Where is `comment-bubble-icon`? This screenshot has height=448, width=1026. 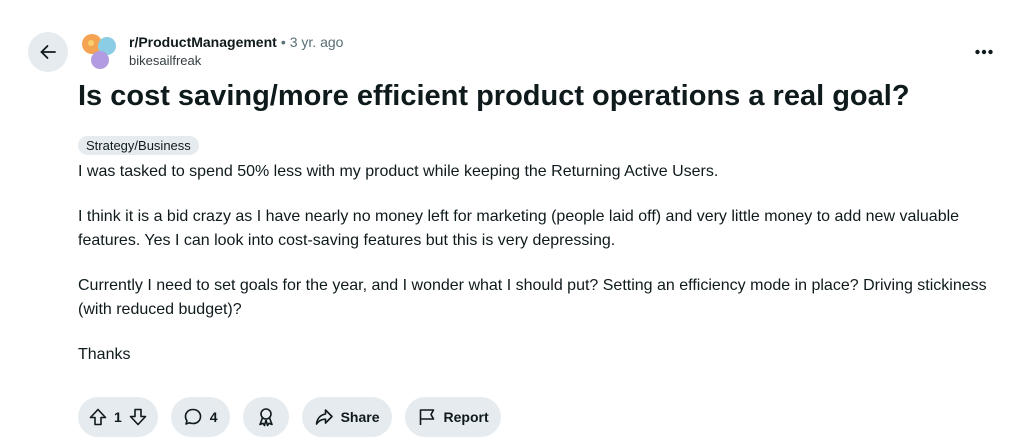
comment-bubble-icon is located at coordinates (193, 417).